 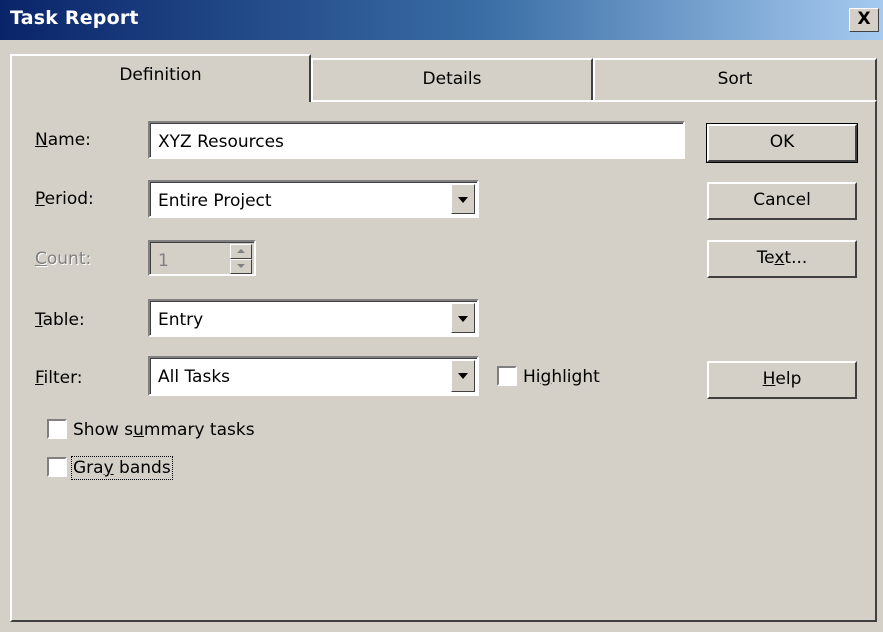 I want to click on filter-value: All Tasks, so click(x=194, y=377).